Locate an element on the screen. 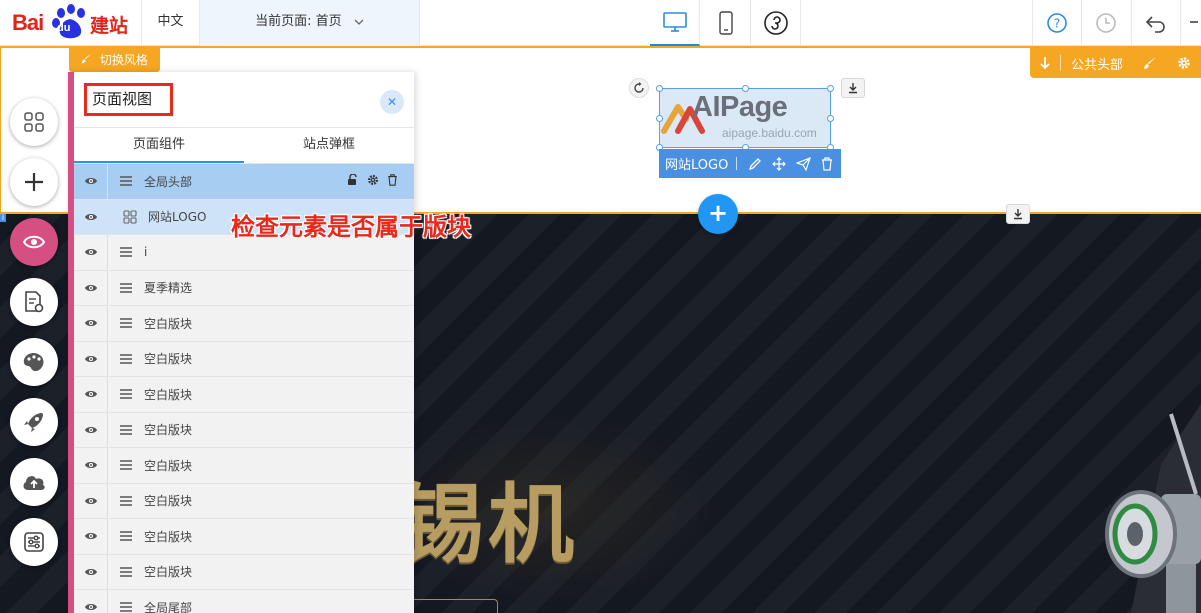 This screenshot has width=1201, height=613. publish-button is located at coordinates (34, 422).